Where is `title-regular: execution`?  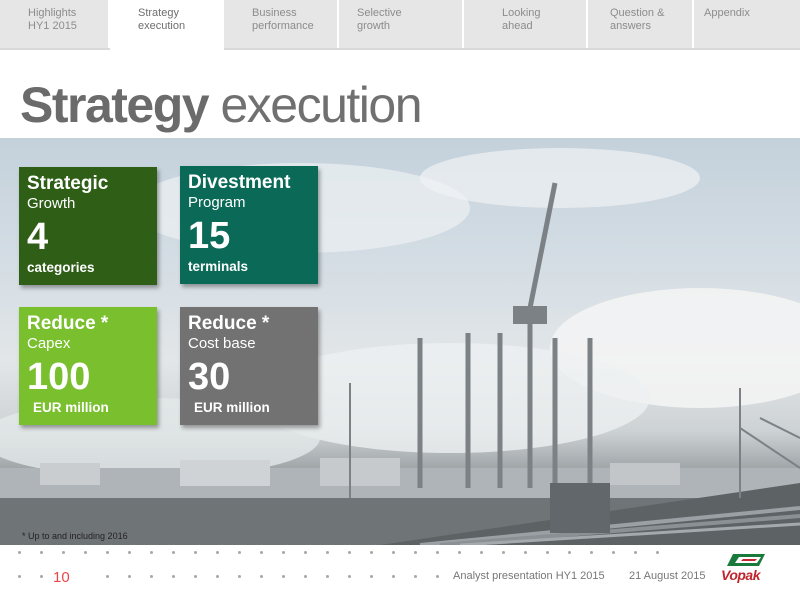 title-regular: execution is located at coordinates (321, 105).